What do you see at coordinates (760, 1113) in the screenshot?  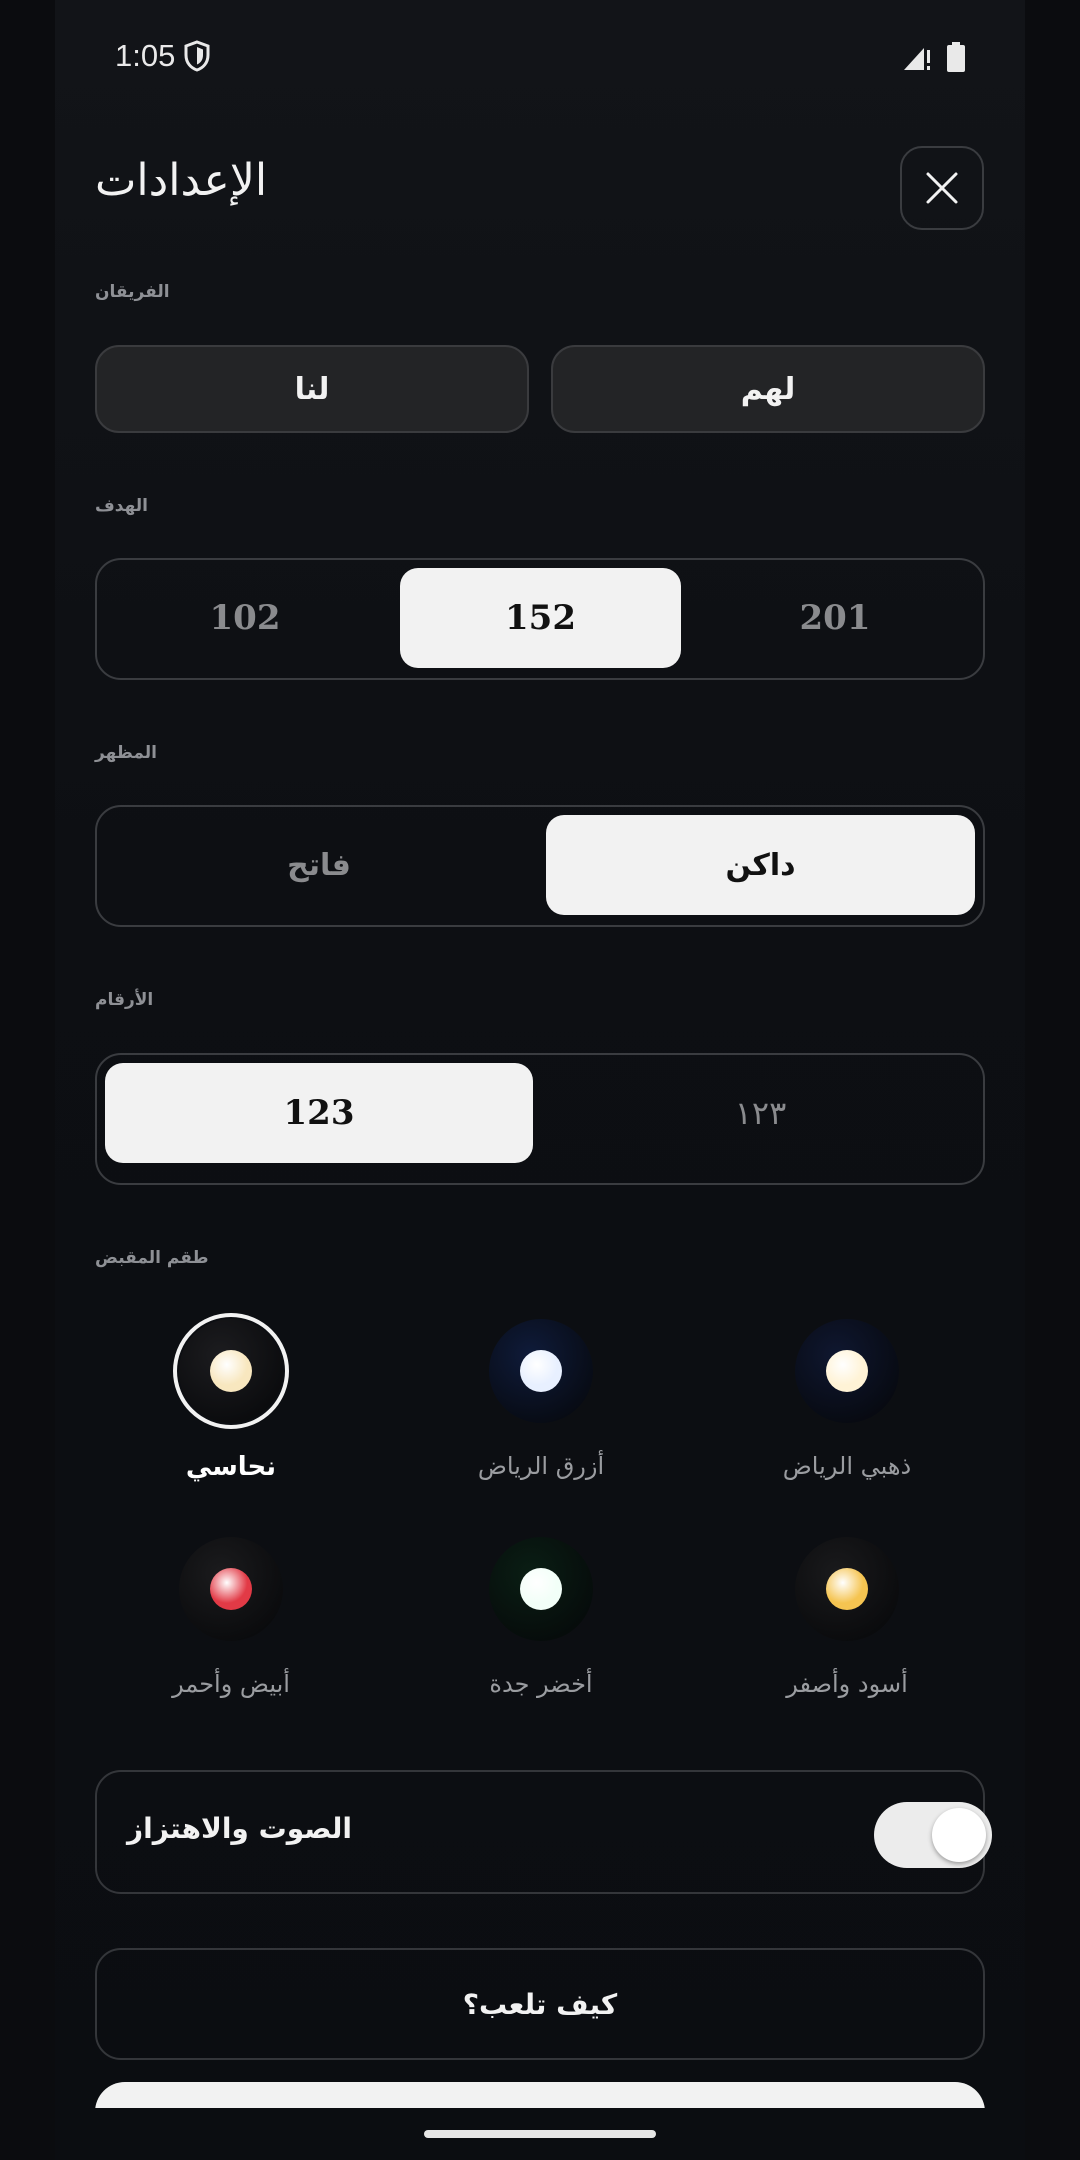 I see `numerals-option-arabic: ١٢٣` at bounding box center [760, 1113].